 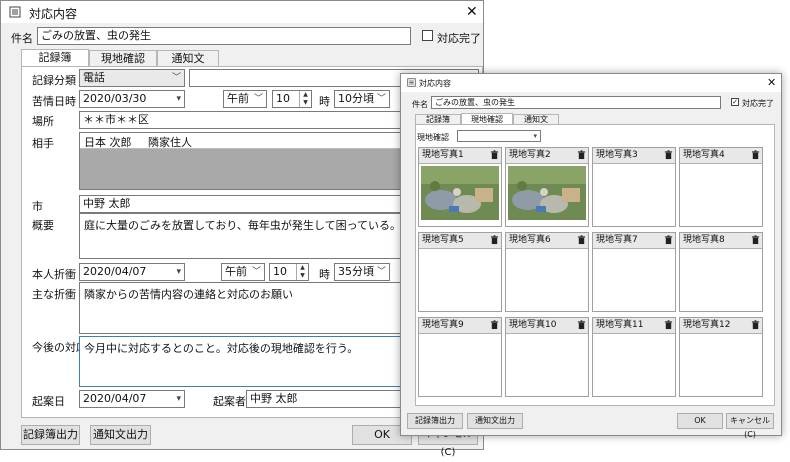 I want to click on complaint-date-picker: 2020/03/30 ▾, so click(x=132, y=99).